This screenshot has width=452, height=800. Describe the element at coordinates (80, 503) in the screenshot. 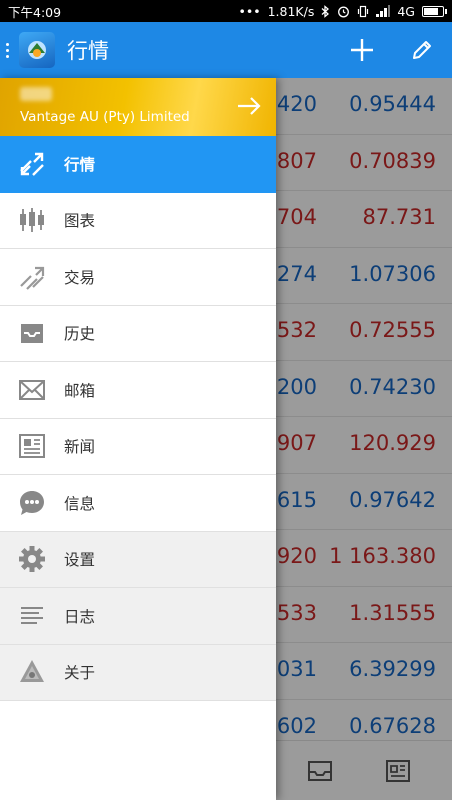

I see `menu-item-label: 信息` at that location.